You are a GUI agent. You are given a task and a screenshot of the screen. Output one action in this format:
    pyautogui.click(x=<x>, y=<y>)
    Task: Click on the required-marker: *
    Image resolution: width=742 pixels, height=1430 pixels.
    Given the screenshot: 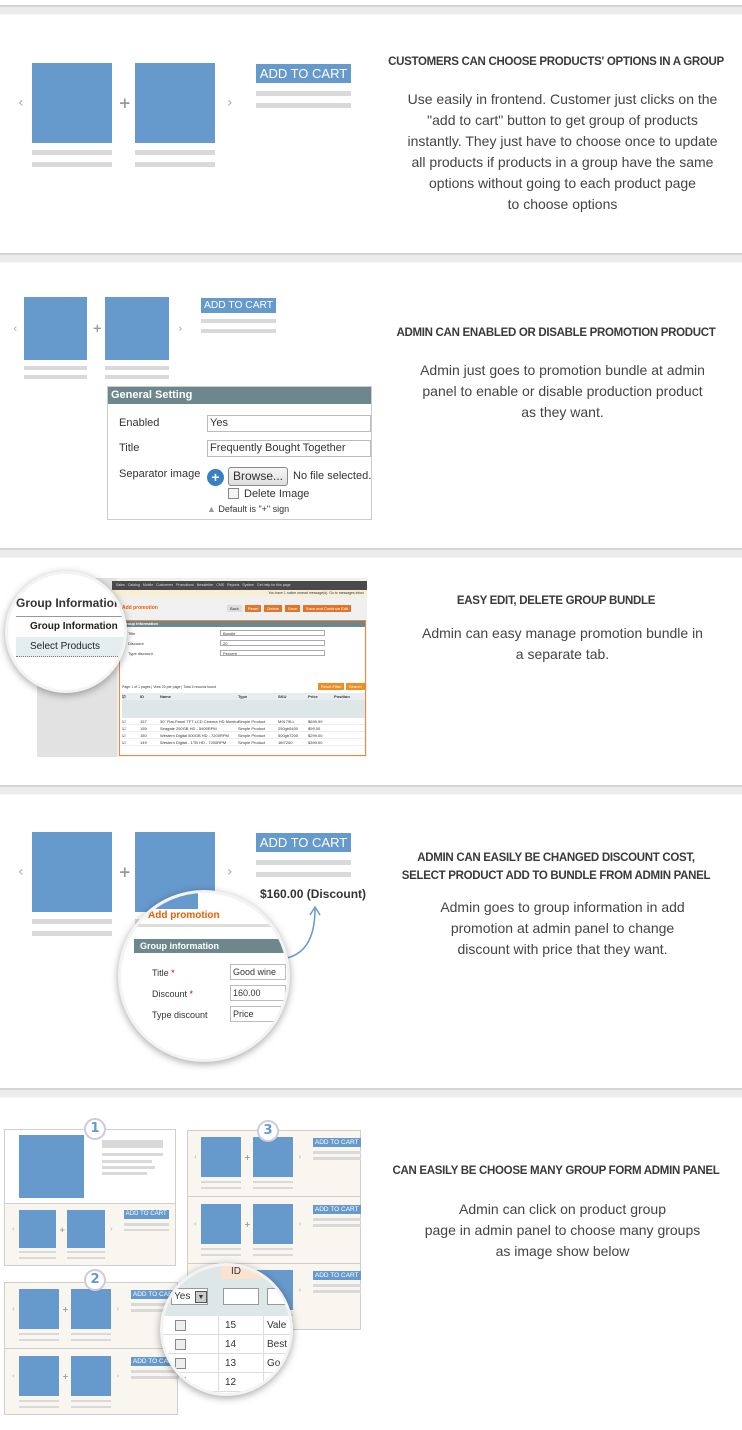 What is the action you would take?
    pyautogui.click(x=171, y=973)
    